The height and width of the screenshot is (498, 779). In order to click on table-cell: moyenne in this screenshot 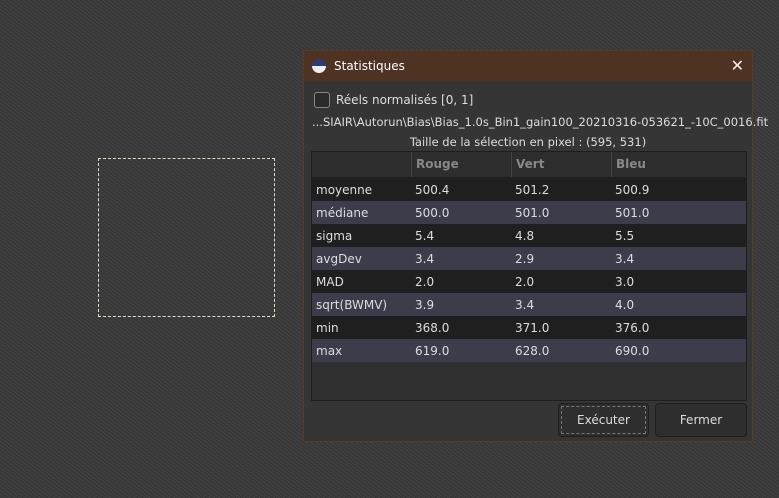, I will do `click(344, 189)`.